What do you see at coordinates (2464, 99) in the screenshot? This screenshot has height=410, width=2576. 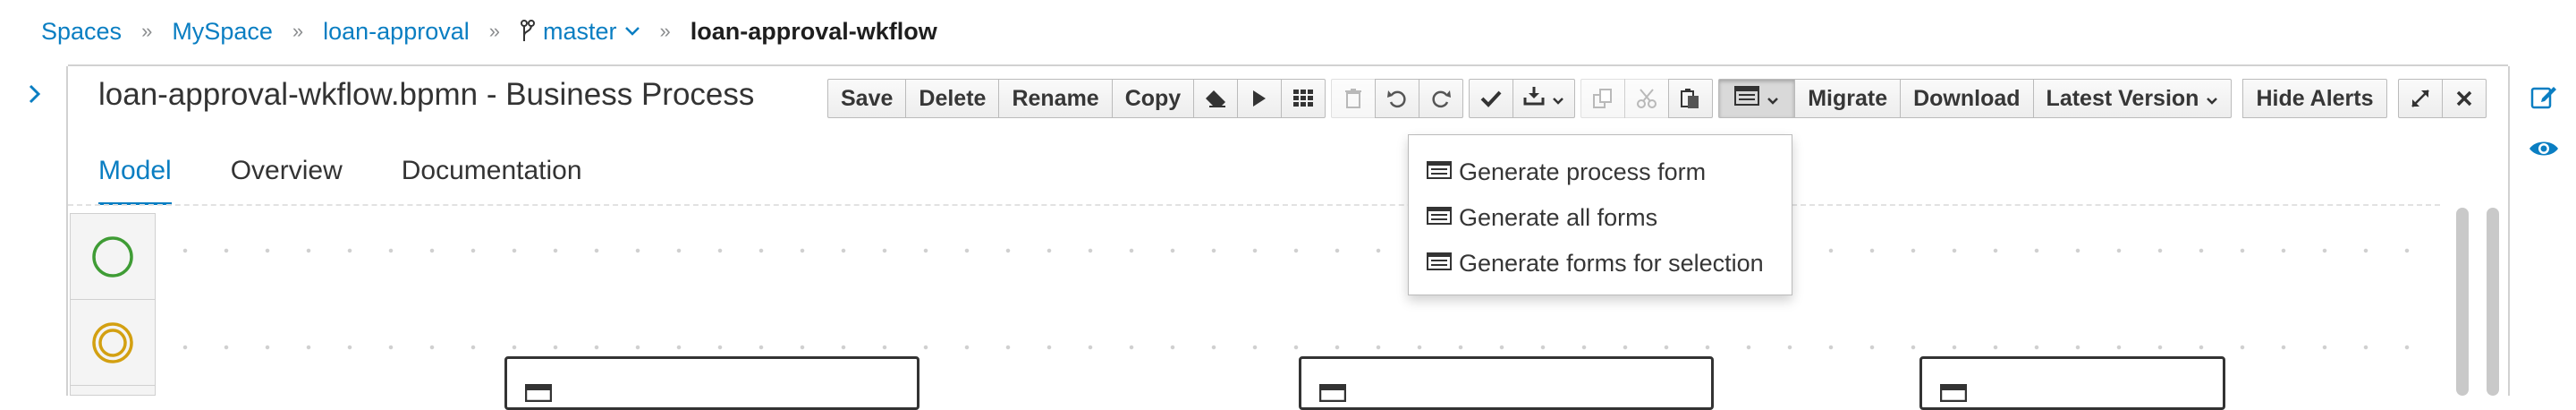 I see `close-icon` at bounding box center [2464, 99].